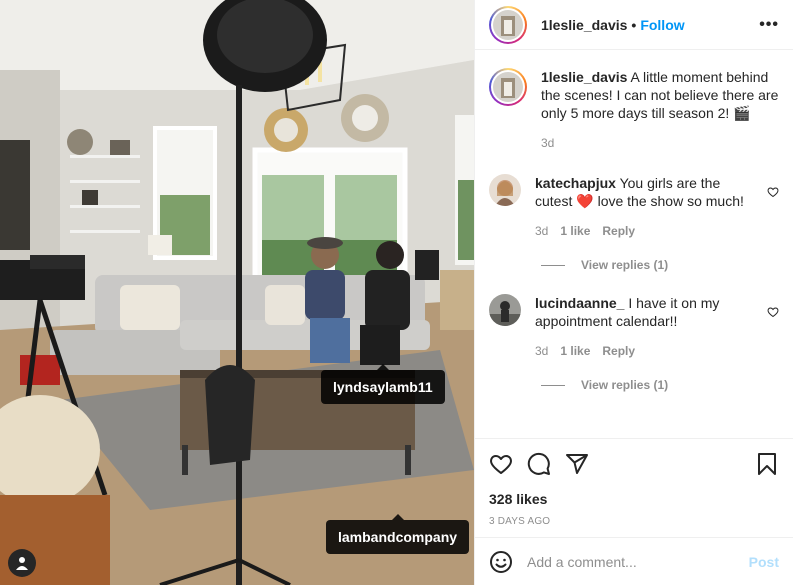  Describe the element at coordinates (767, 464) in the screenshot. I see `bookmark-icon` at that location.